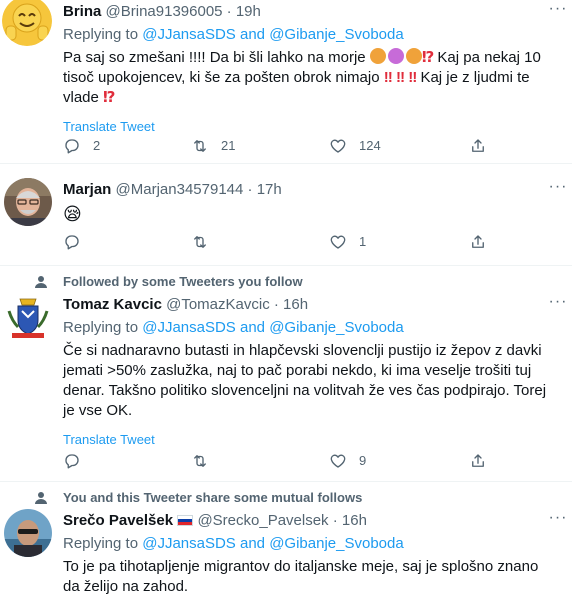 The width and height of the screenshot is (572, 600). Describe the element at coordinates (164, 11) in the screenshot. I see `user-handle: @Brina91396005` at that location.